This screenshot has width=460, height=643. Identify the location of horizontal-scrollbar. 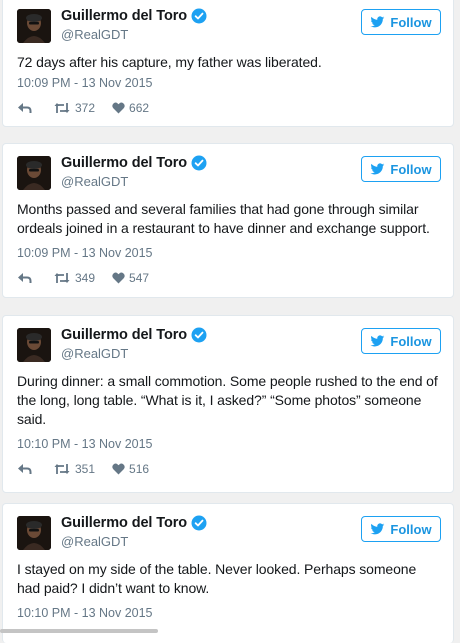
(79, 631).